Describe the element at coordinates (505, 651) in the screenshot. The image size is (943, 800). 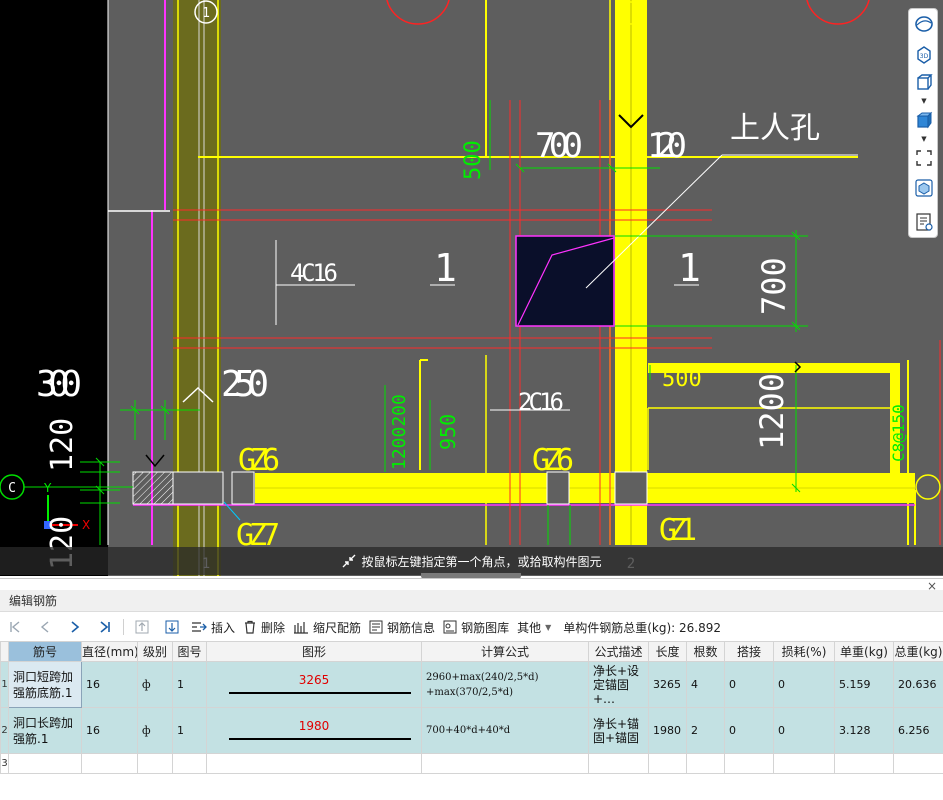
I see `header-cell: 计算公式` at that location.